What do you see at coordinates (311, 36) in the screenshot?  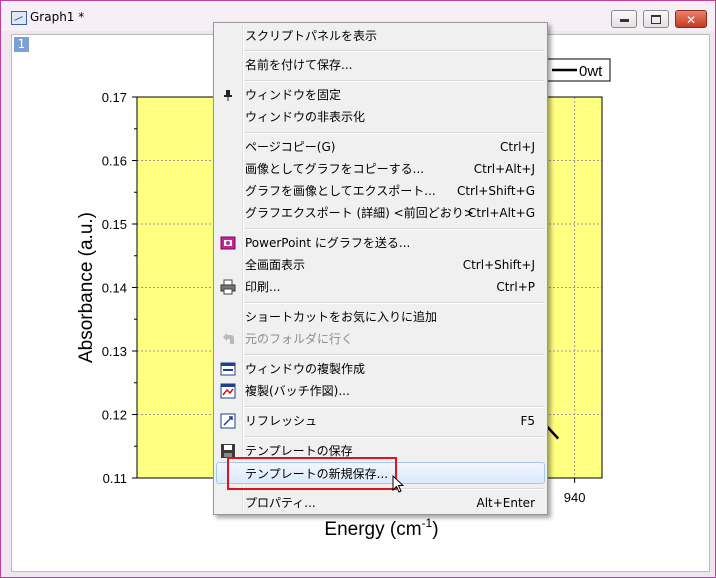 I see `menu-item-label: スクリプトパネルを表示` at bounding box center [311, 36].